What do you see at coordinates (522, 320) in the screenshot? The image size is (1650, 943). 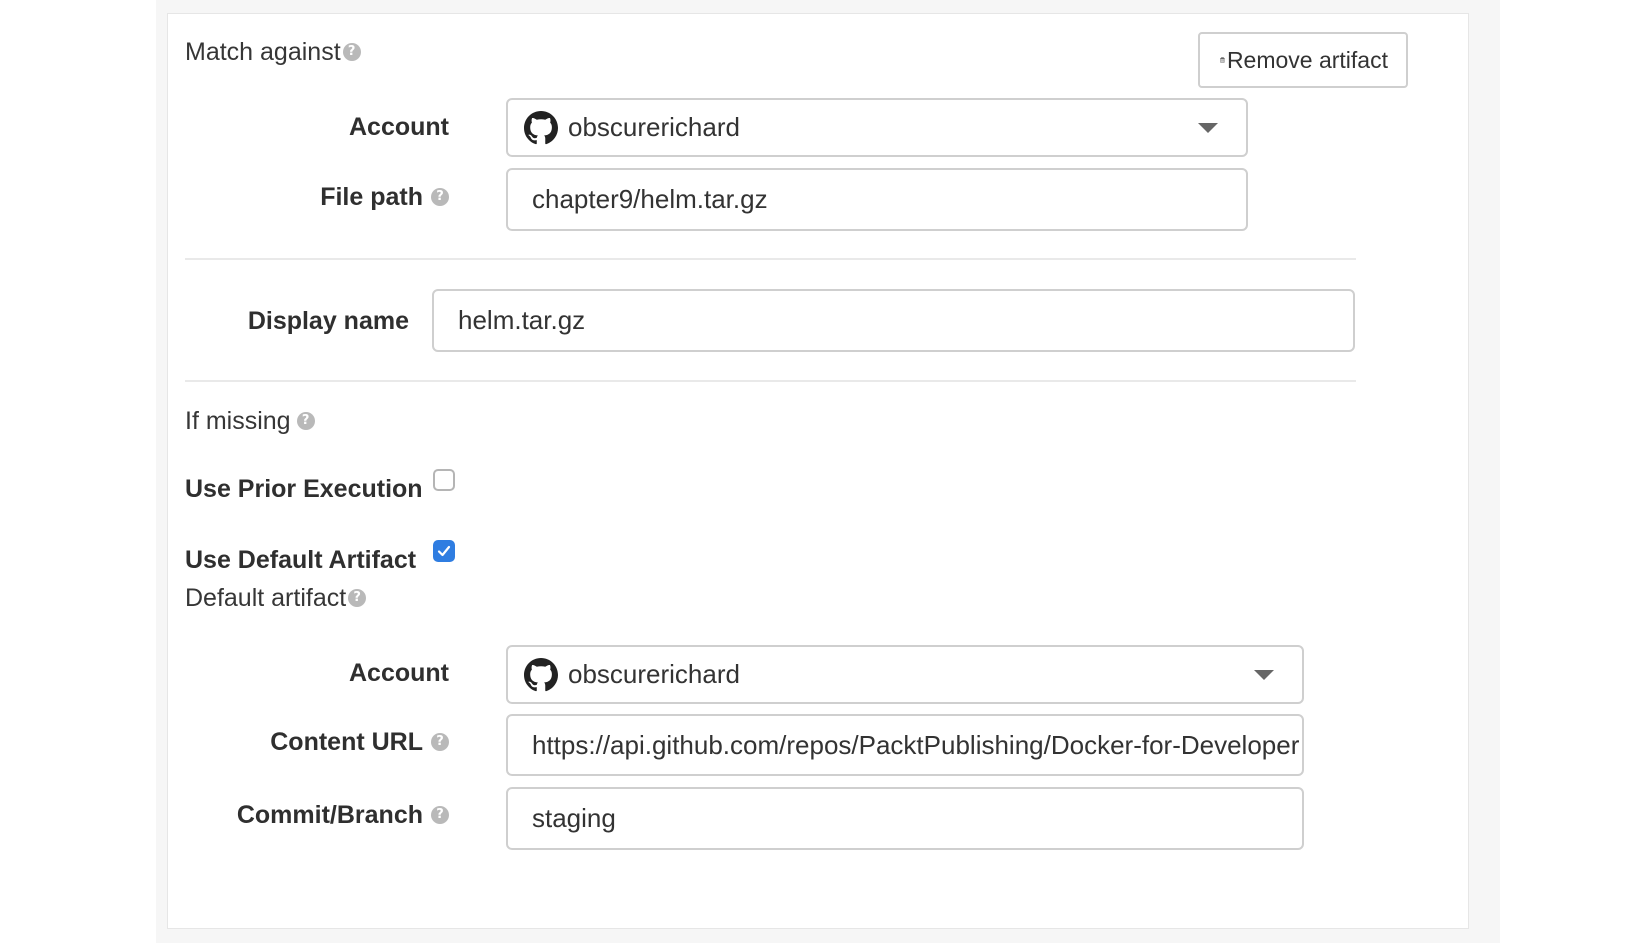 I see `display-name-value: helm.tar.gz` at bounding box center [522, 320].